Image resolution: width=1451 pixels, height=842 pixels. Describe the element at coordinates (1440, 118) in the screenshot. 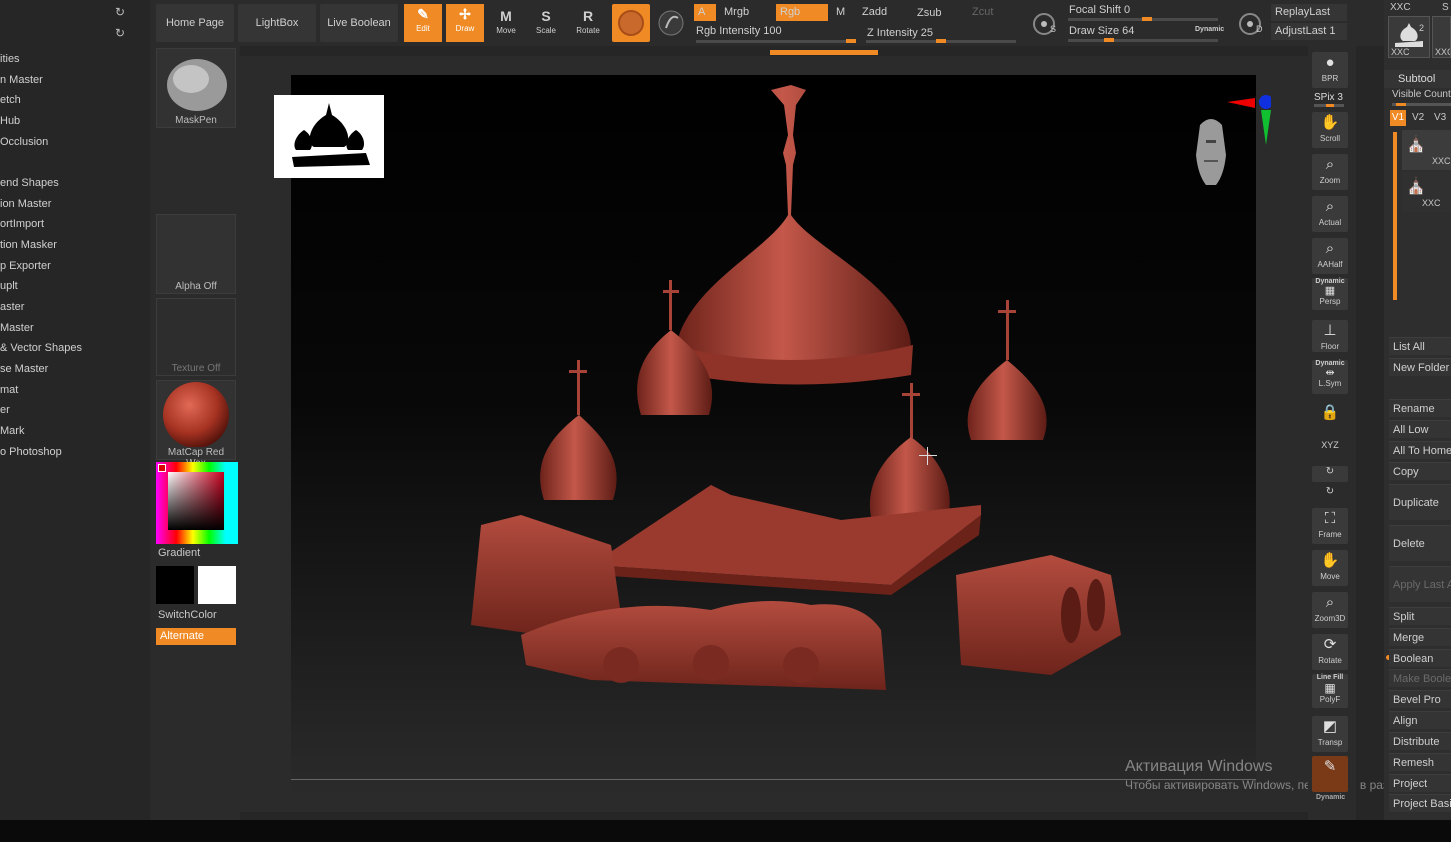

I see `v3-button: V3` at that location.